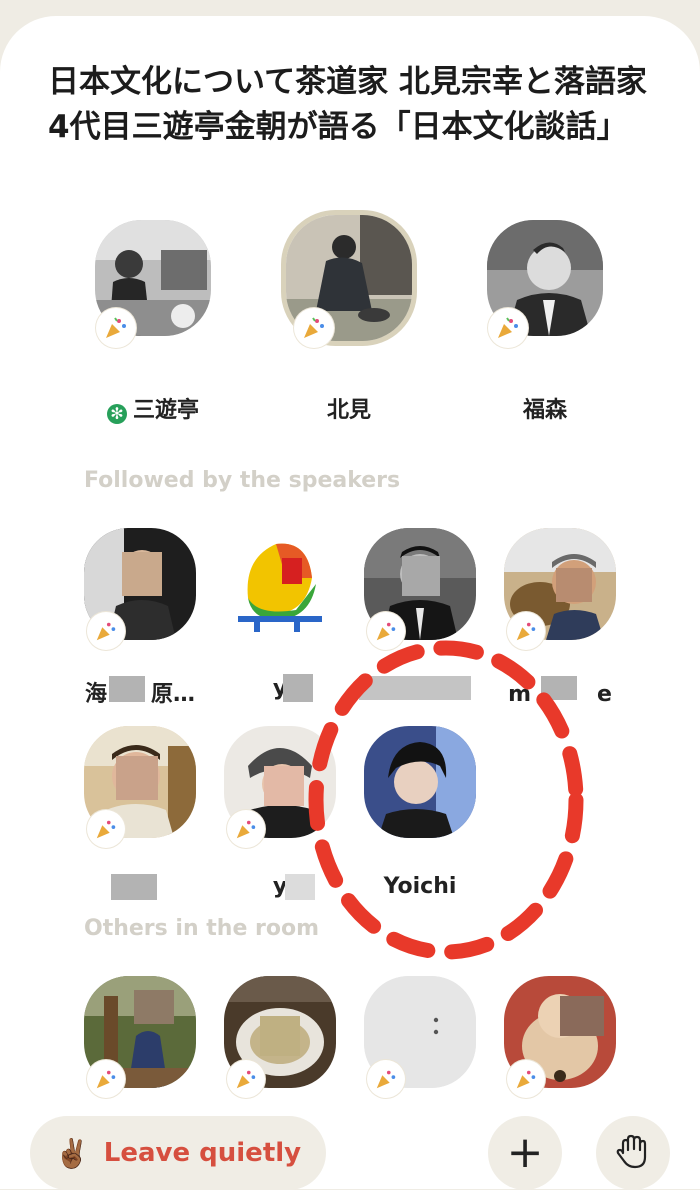 The width and height of the screenshot is (700, 1190). What do you see at coordinates (348, 410) in the screenshot?
I see `speaker-name: 北見` at bounding box center [348, 410].